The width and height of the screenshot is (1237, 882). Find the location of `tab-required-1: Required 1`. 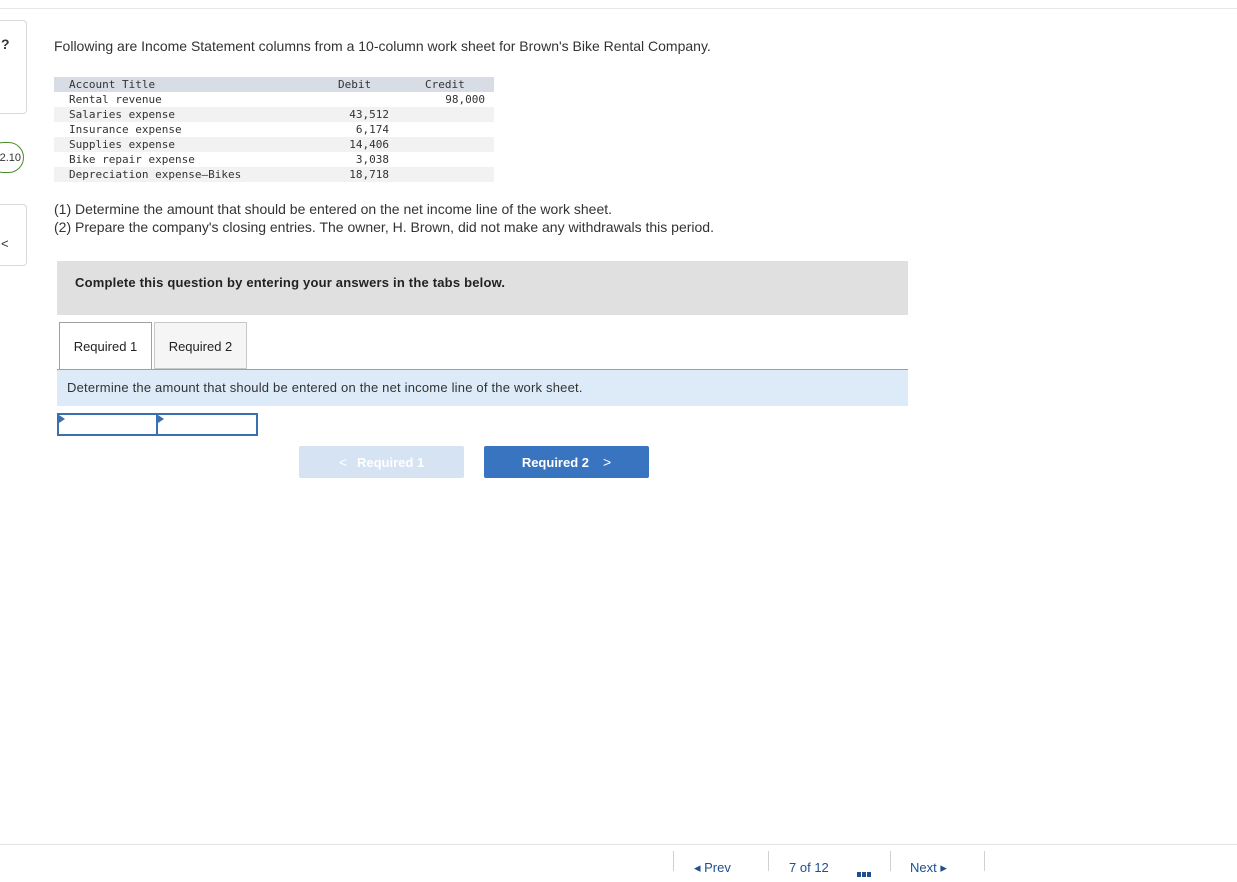

tab-required-1: Required 1 is located at coordinates (105, 346).